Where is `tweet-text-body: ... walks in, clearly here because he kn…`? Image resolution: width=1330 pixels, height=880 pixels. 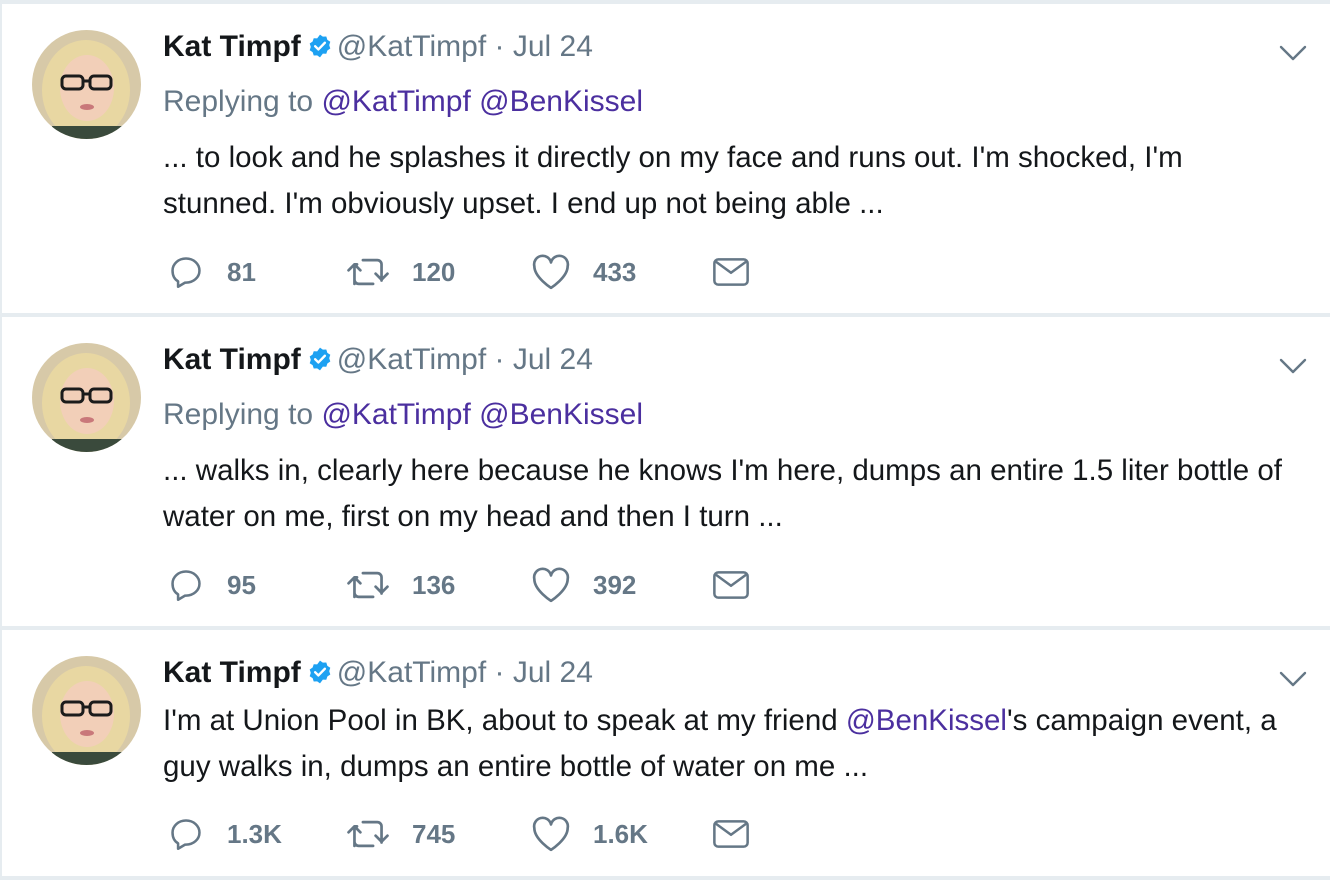
tweet-text-body: ... walks in, clearly here because he kn… is located at coordinates (722, 493).